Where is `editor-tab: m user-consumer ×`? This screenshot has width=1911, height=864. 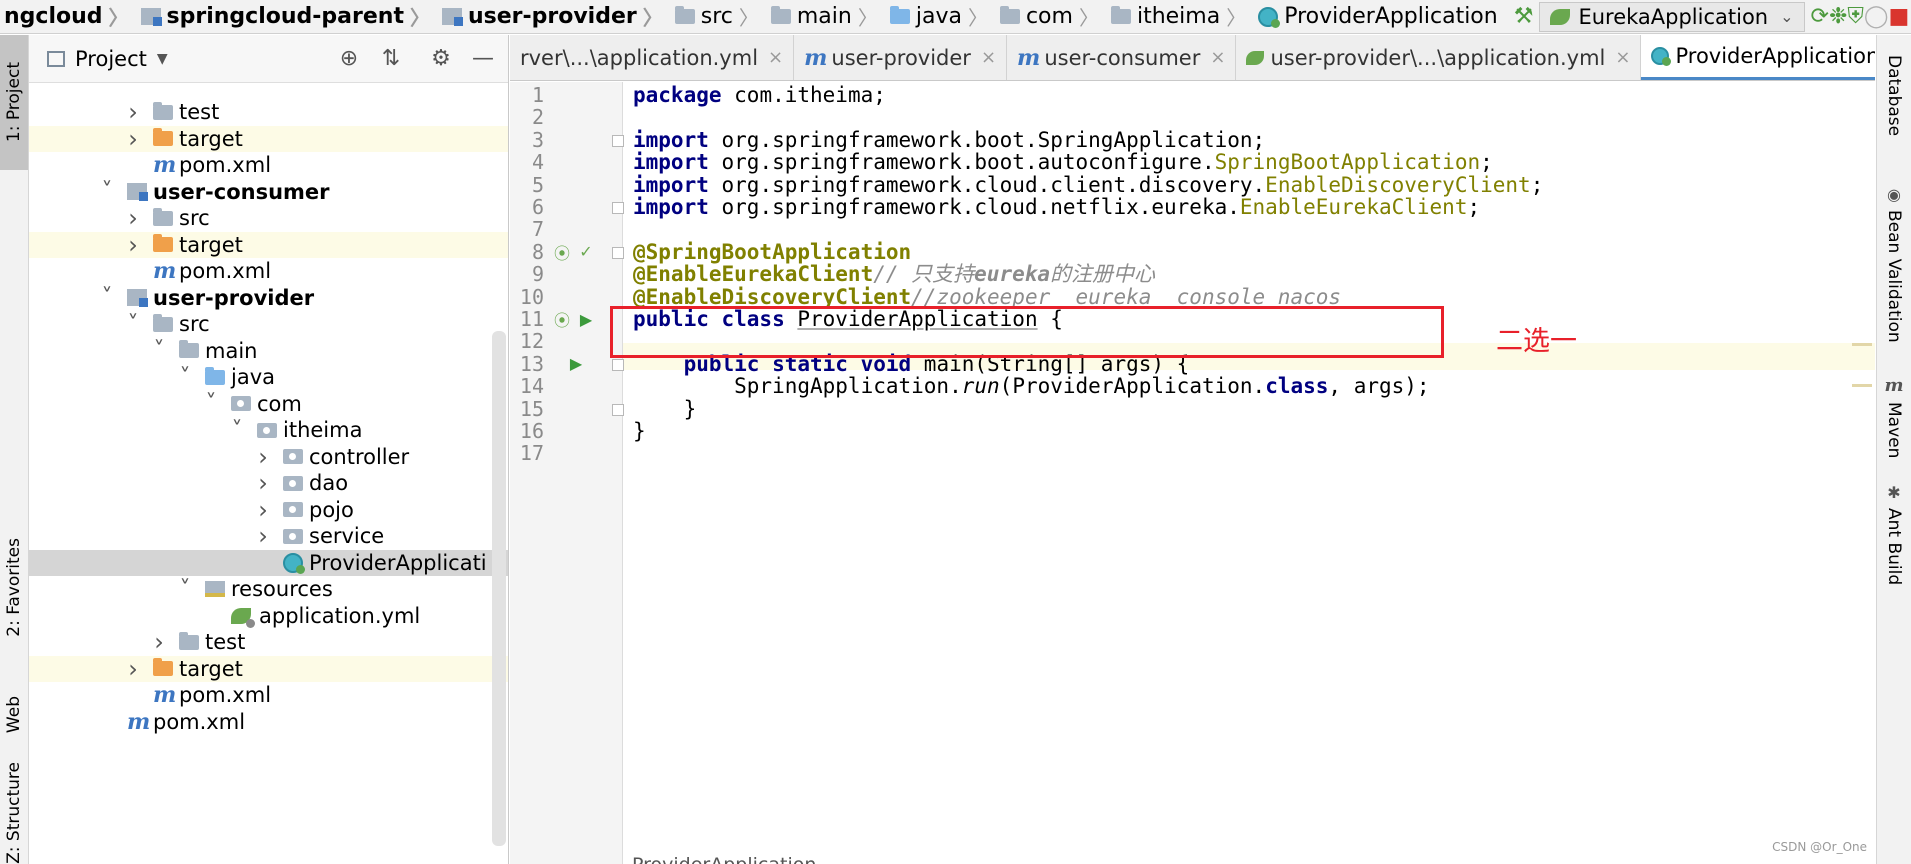
editor-tab: m user-consumer × is located at coordinates (1122, 57).